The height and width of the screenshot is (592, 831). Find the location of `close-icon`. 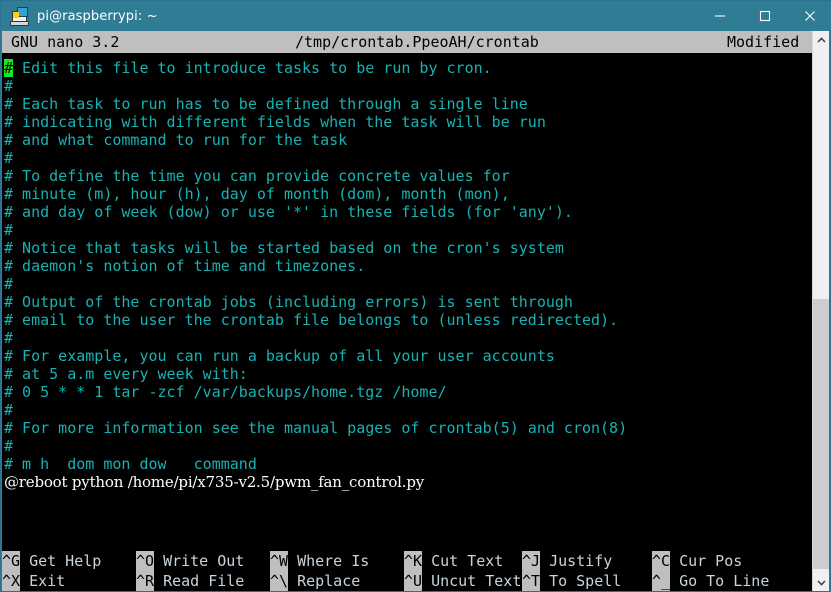

close-icon is located at coordinates (809, 16).